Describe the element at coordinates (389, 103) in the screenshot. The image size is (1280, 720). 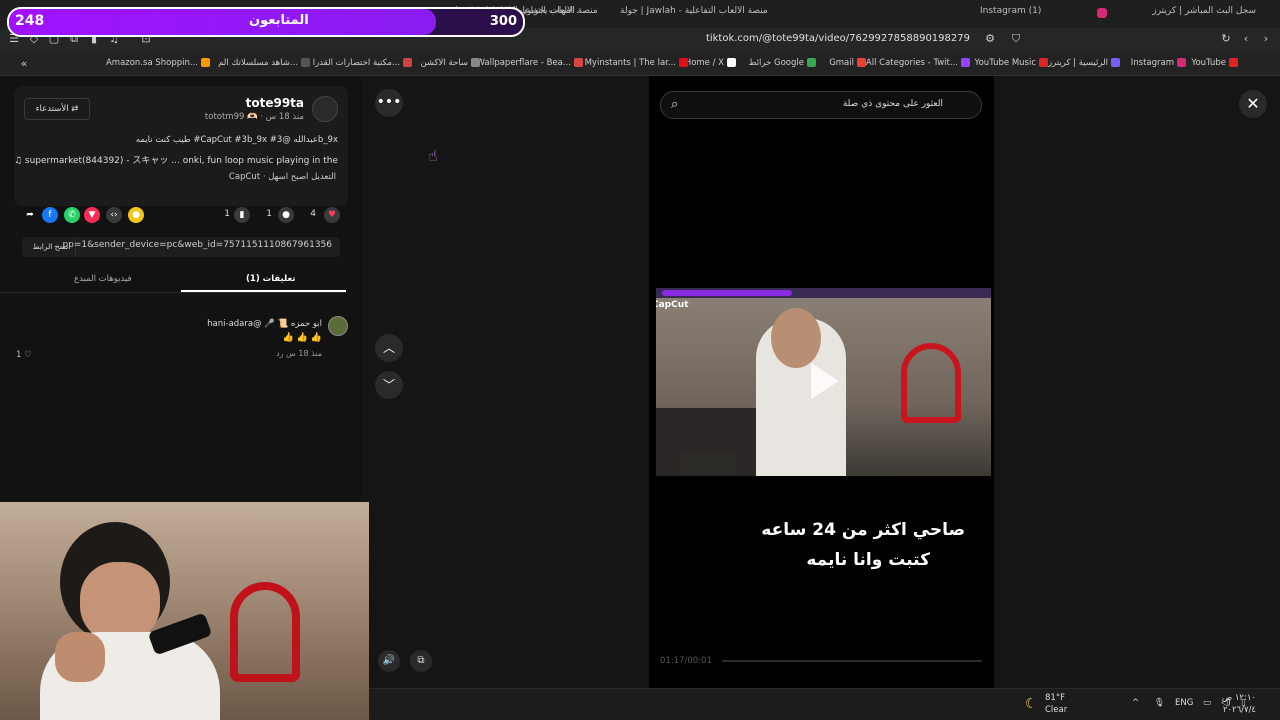
I see `more-options-button: •••` at that location.